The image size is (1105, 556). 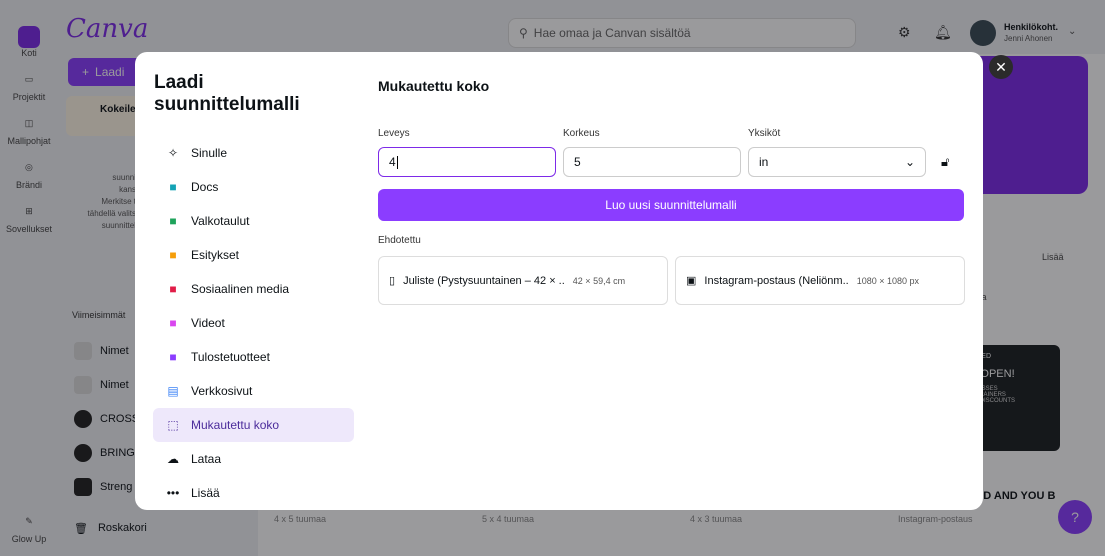 What do you see at coordinates (764, 162) in the screenshot?
I see `units-value: in` at bounding box center [764, 162].